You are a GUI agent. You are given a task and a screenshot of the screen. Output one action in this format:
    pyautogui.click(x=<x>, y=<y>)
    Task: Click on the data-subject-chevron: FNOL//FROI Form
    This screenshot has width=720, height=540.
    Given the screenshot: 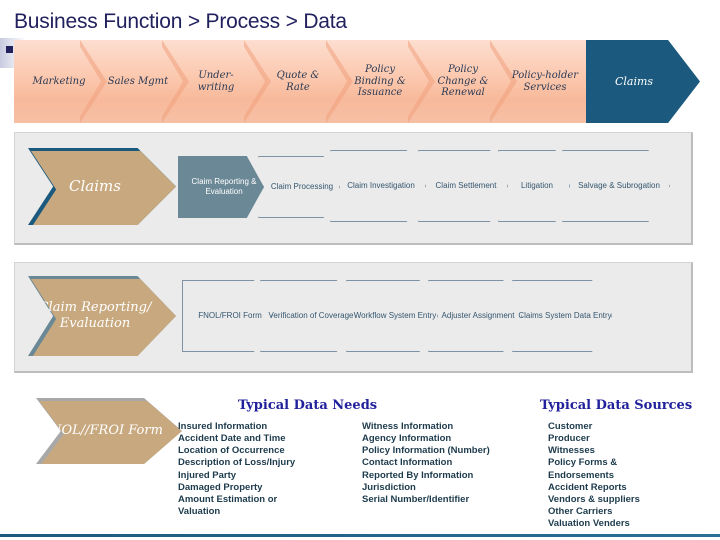 What is the action you would take?
    pyautogui.click(x=109, y=431)
    